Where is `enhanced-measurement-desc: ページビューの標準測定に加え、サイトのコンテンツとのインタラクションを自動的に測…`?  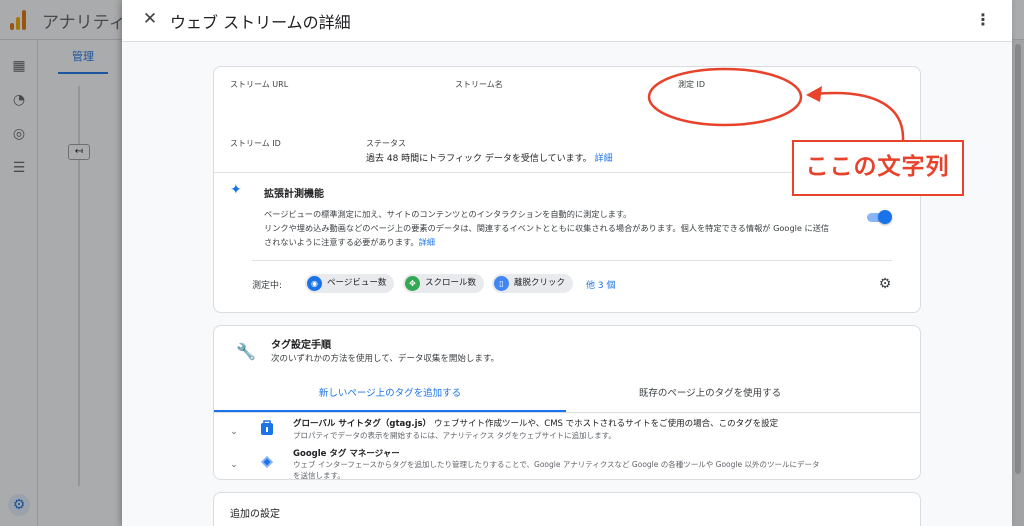 enhanced-measurement-desc: ページビューの標準測定に加え、サイトのコンテンツとのインタラクションを自動的に測… is located at coordinates (547, 228).